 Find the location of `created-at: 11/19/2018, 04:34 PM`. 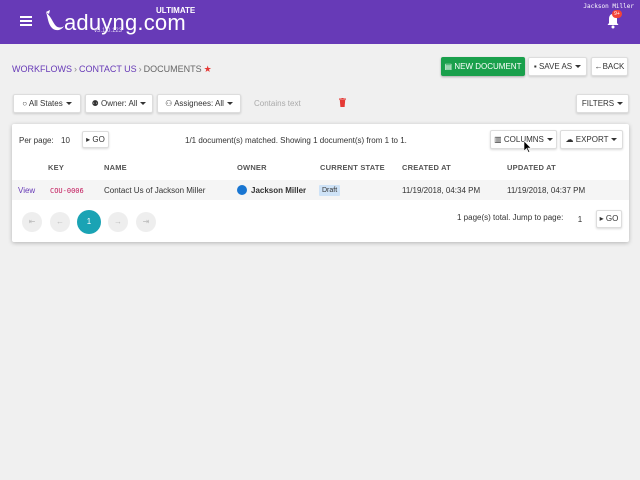

created-at: 11/19/2018, 04:34 PM is located at coordinates (441, 190).